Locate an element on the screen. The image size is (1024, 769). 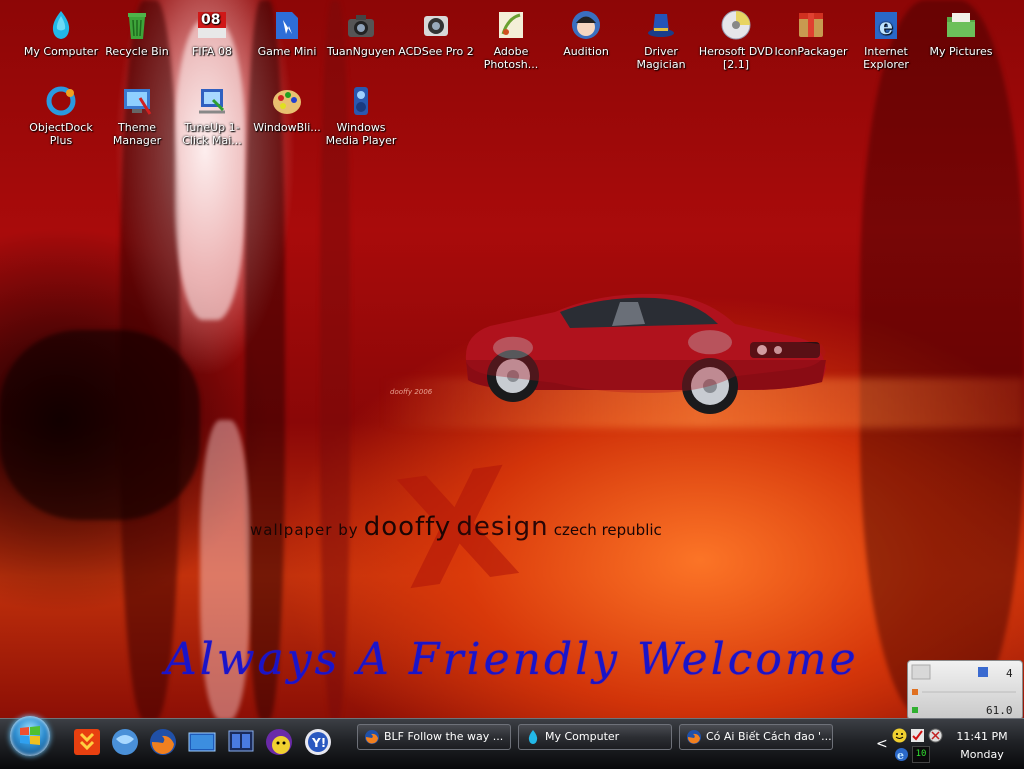
show-desktop-icon is located at coordinates (202, 742).